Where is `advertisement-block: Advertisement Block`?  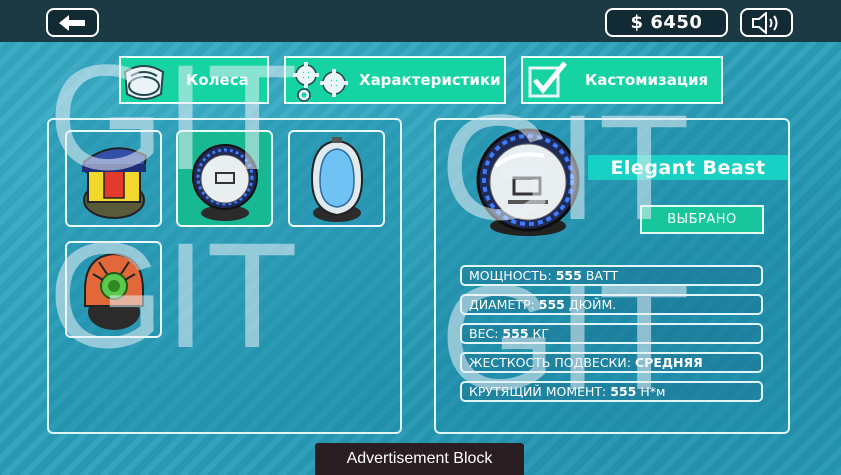 advertisement-block: Advertisement Block is located at coordinates (419, 459).